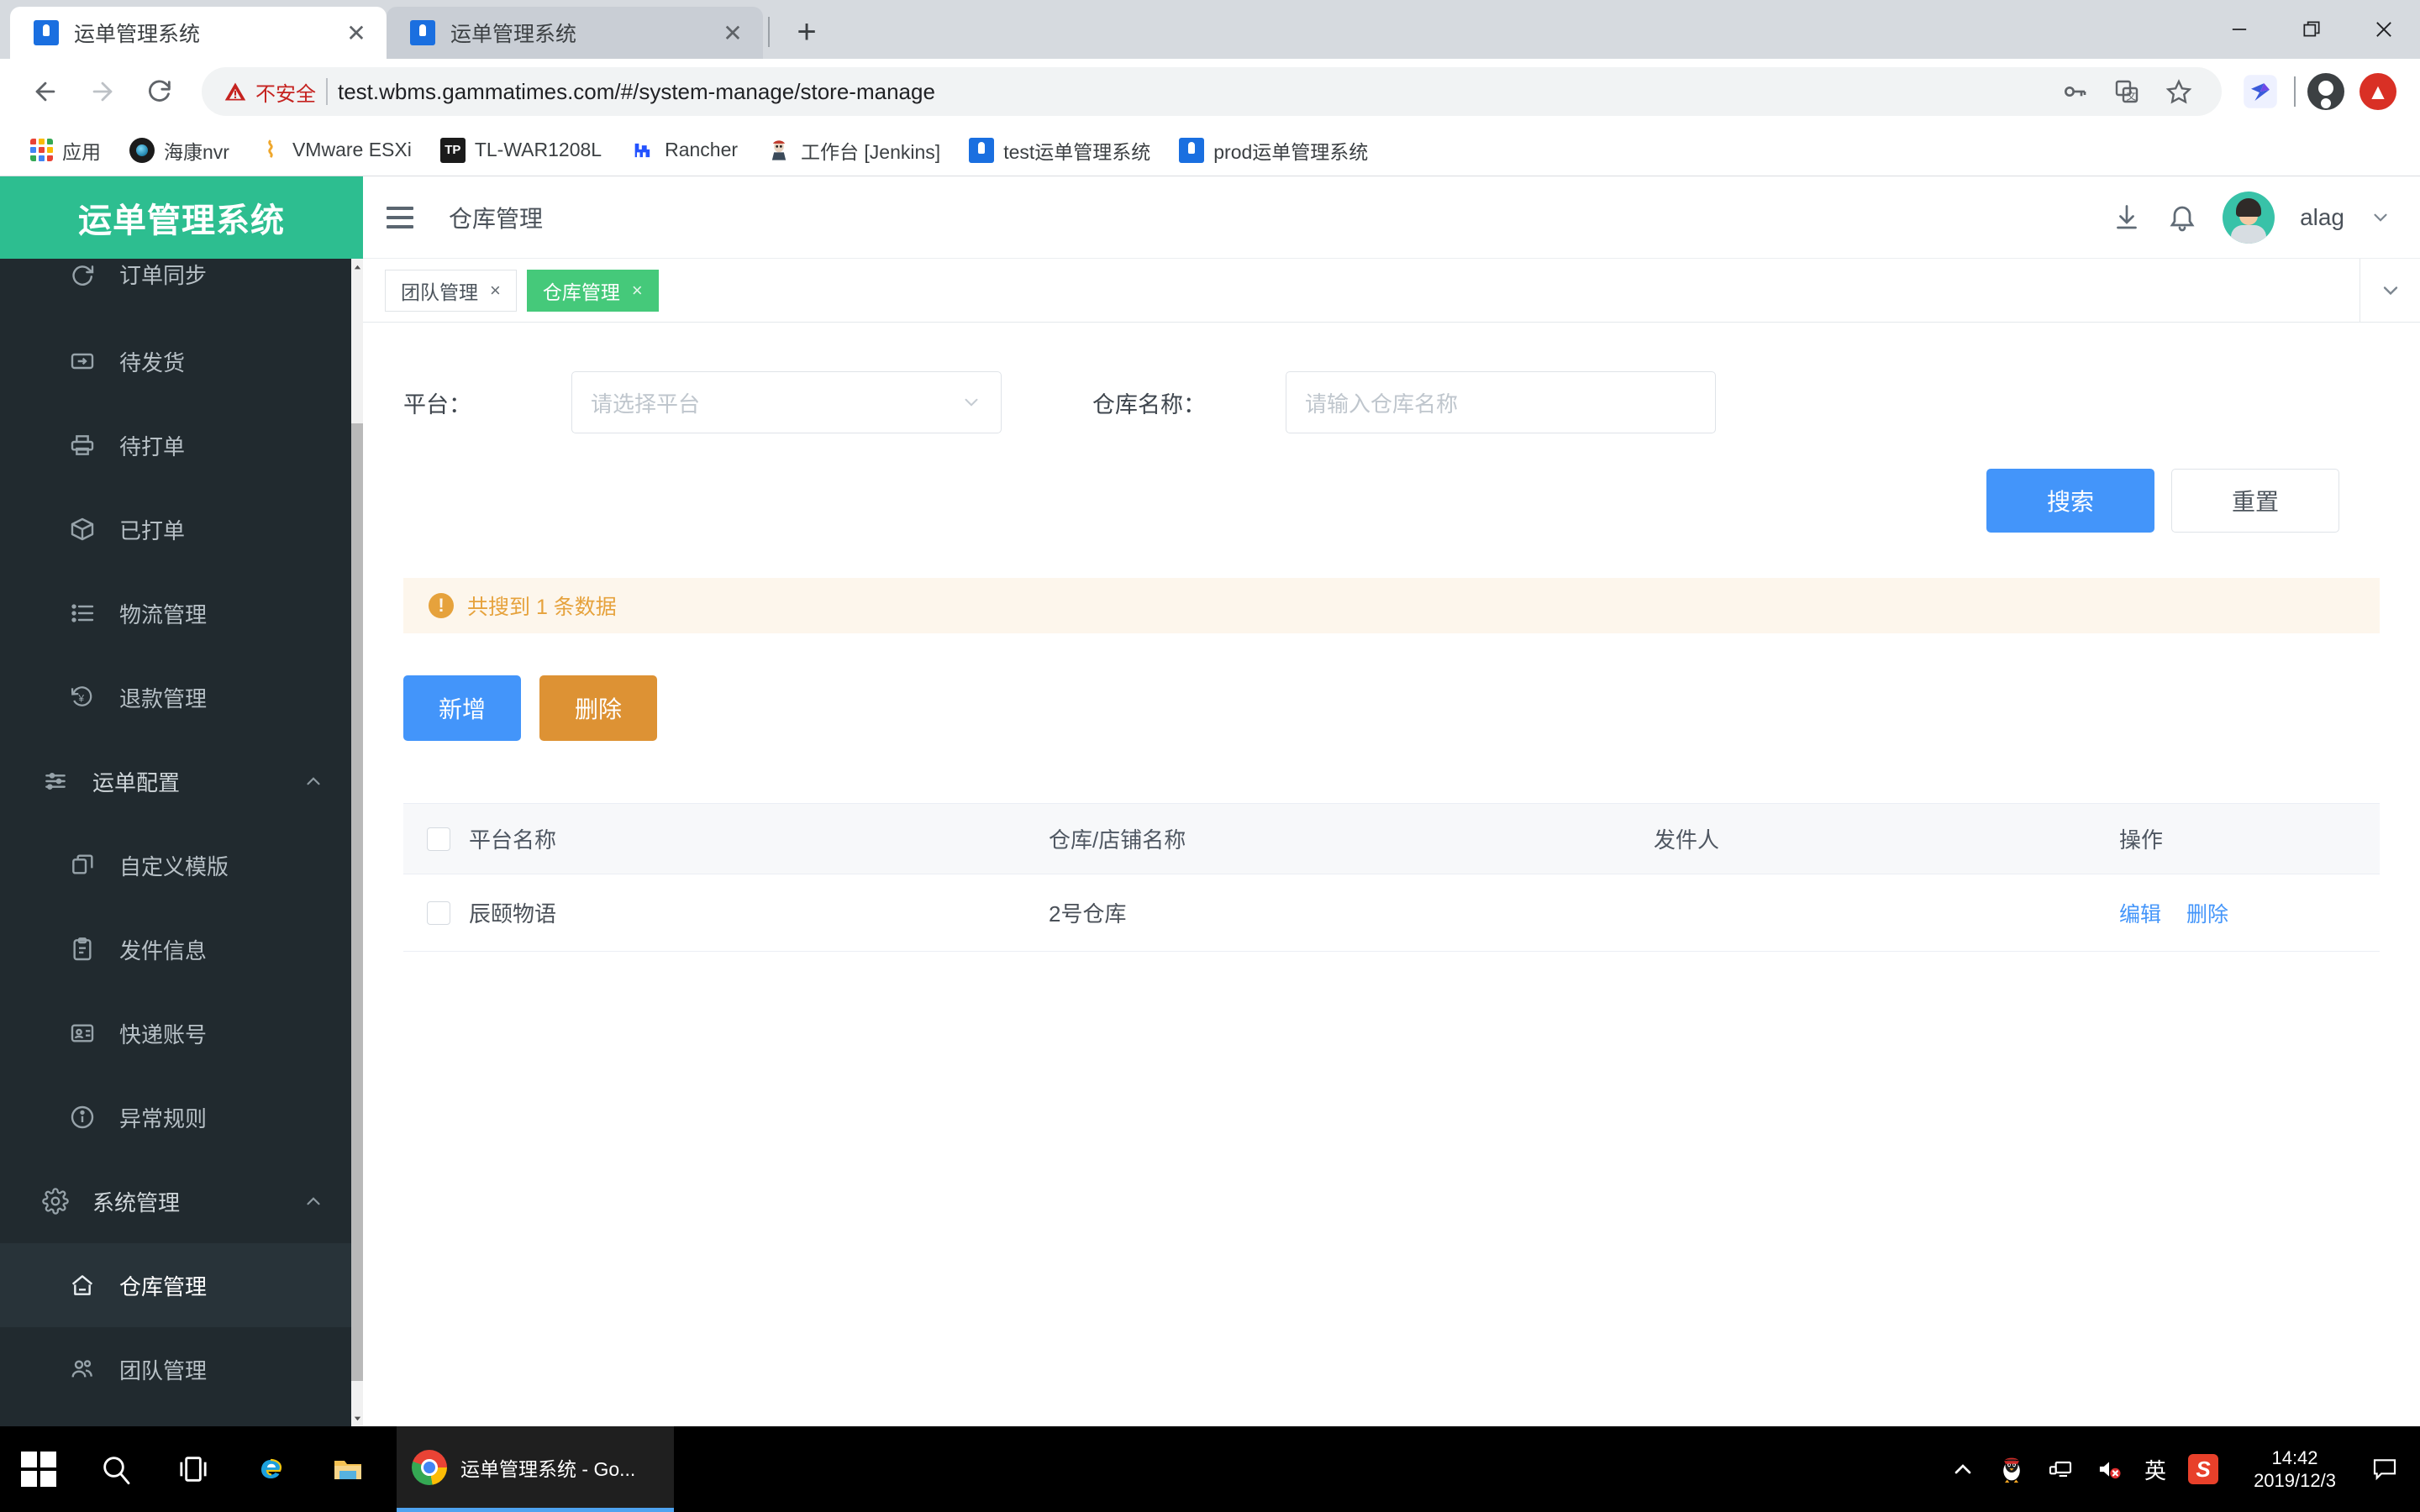 The width and height of the screenshot is (2420, 1512). What do you see at coordinates (181, 289) in the screenshot?
I see `sidebar-item-order-sync: 订单同步` at bounding box center [181, 289].